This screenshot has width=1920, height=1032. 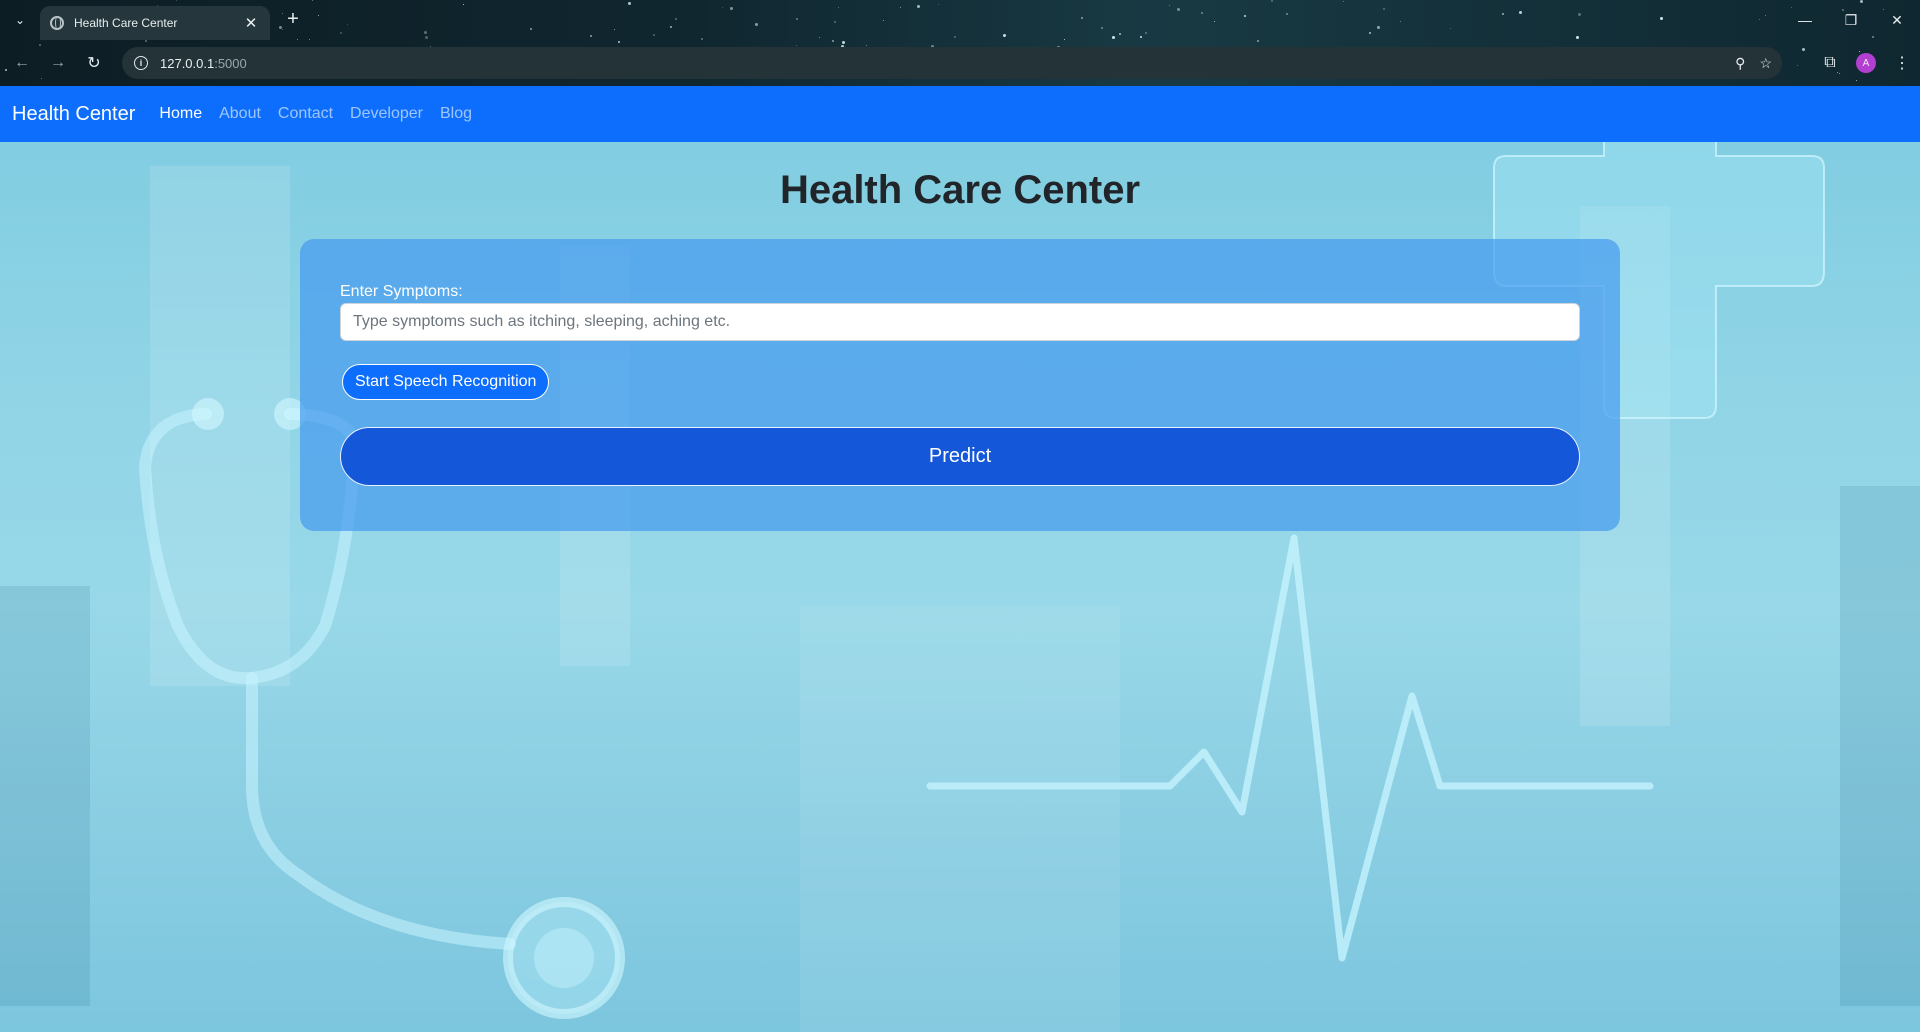 What do you see at coordinates (240, 114) in the screenshot?
I see `nav-link-about: About` at bounding box center [240, 114].